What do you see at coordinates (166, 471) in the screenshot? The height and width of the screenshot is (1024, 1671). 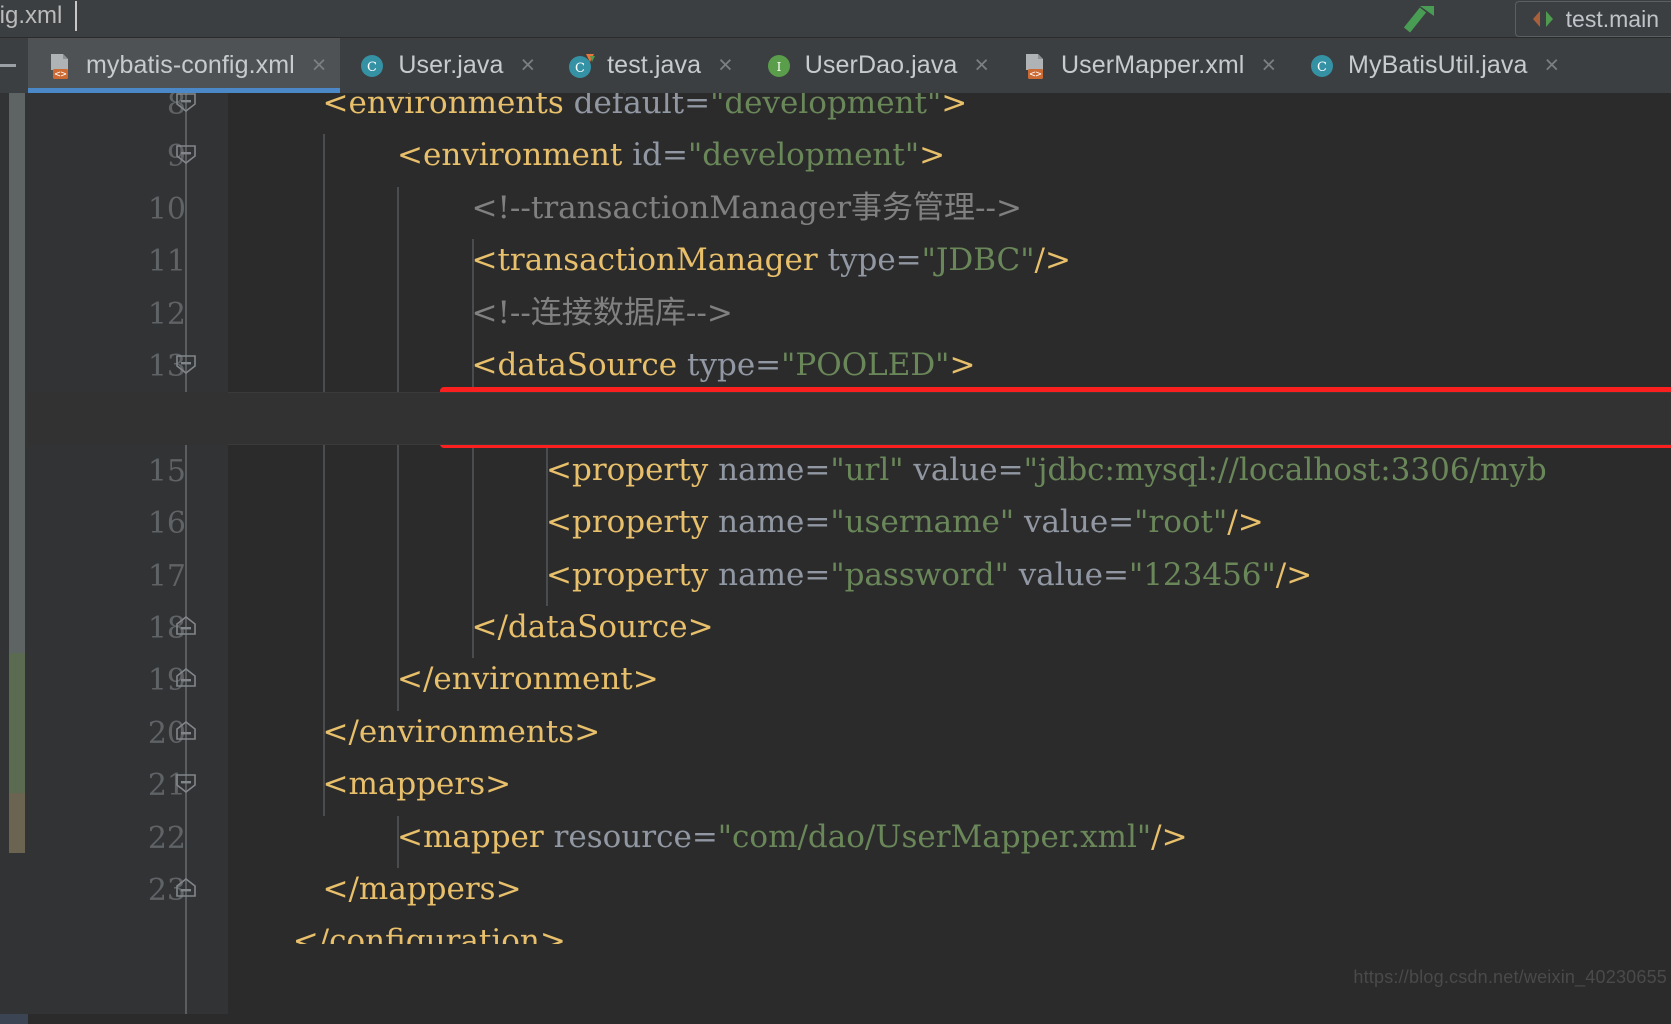 I see `line-number: 15` at bounding box center [166, 471].